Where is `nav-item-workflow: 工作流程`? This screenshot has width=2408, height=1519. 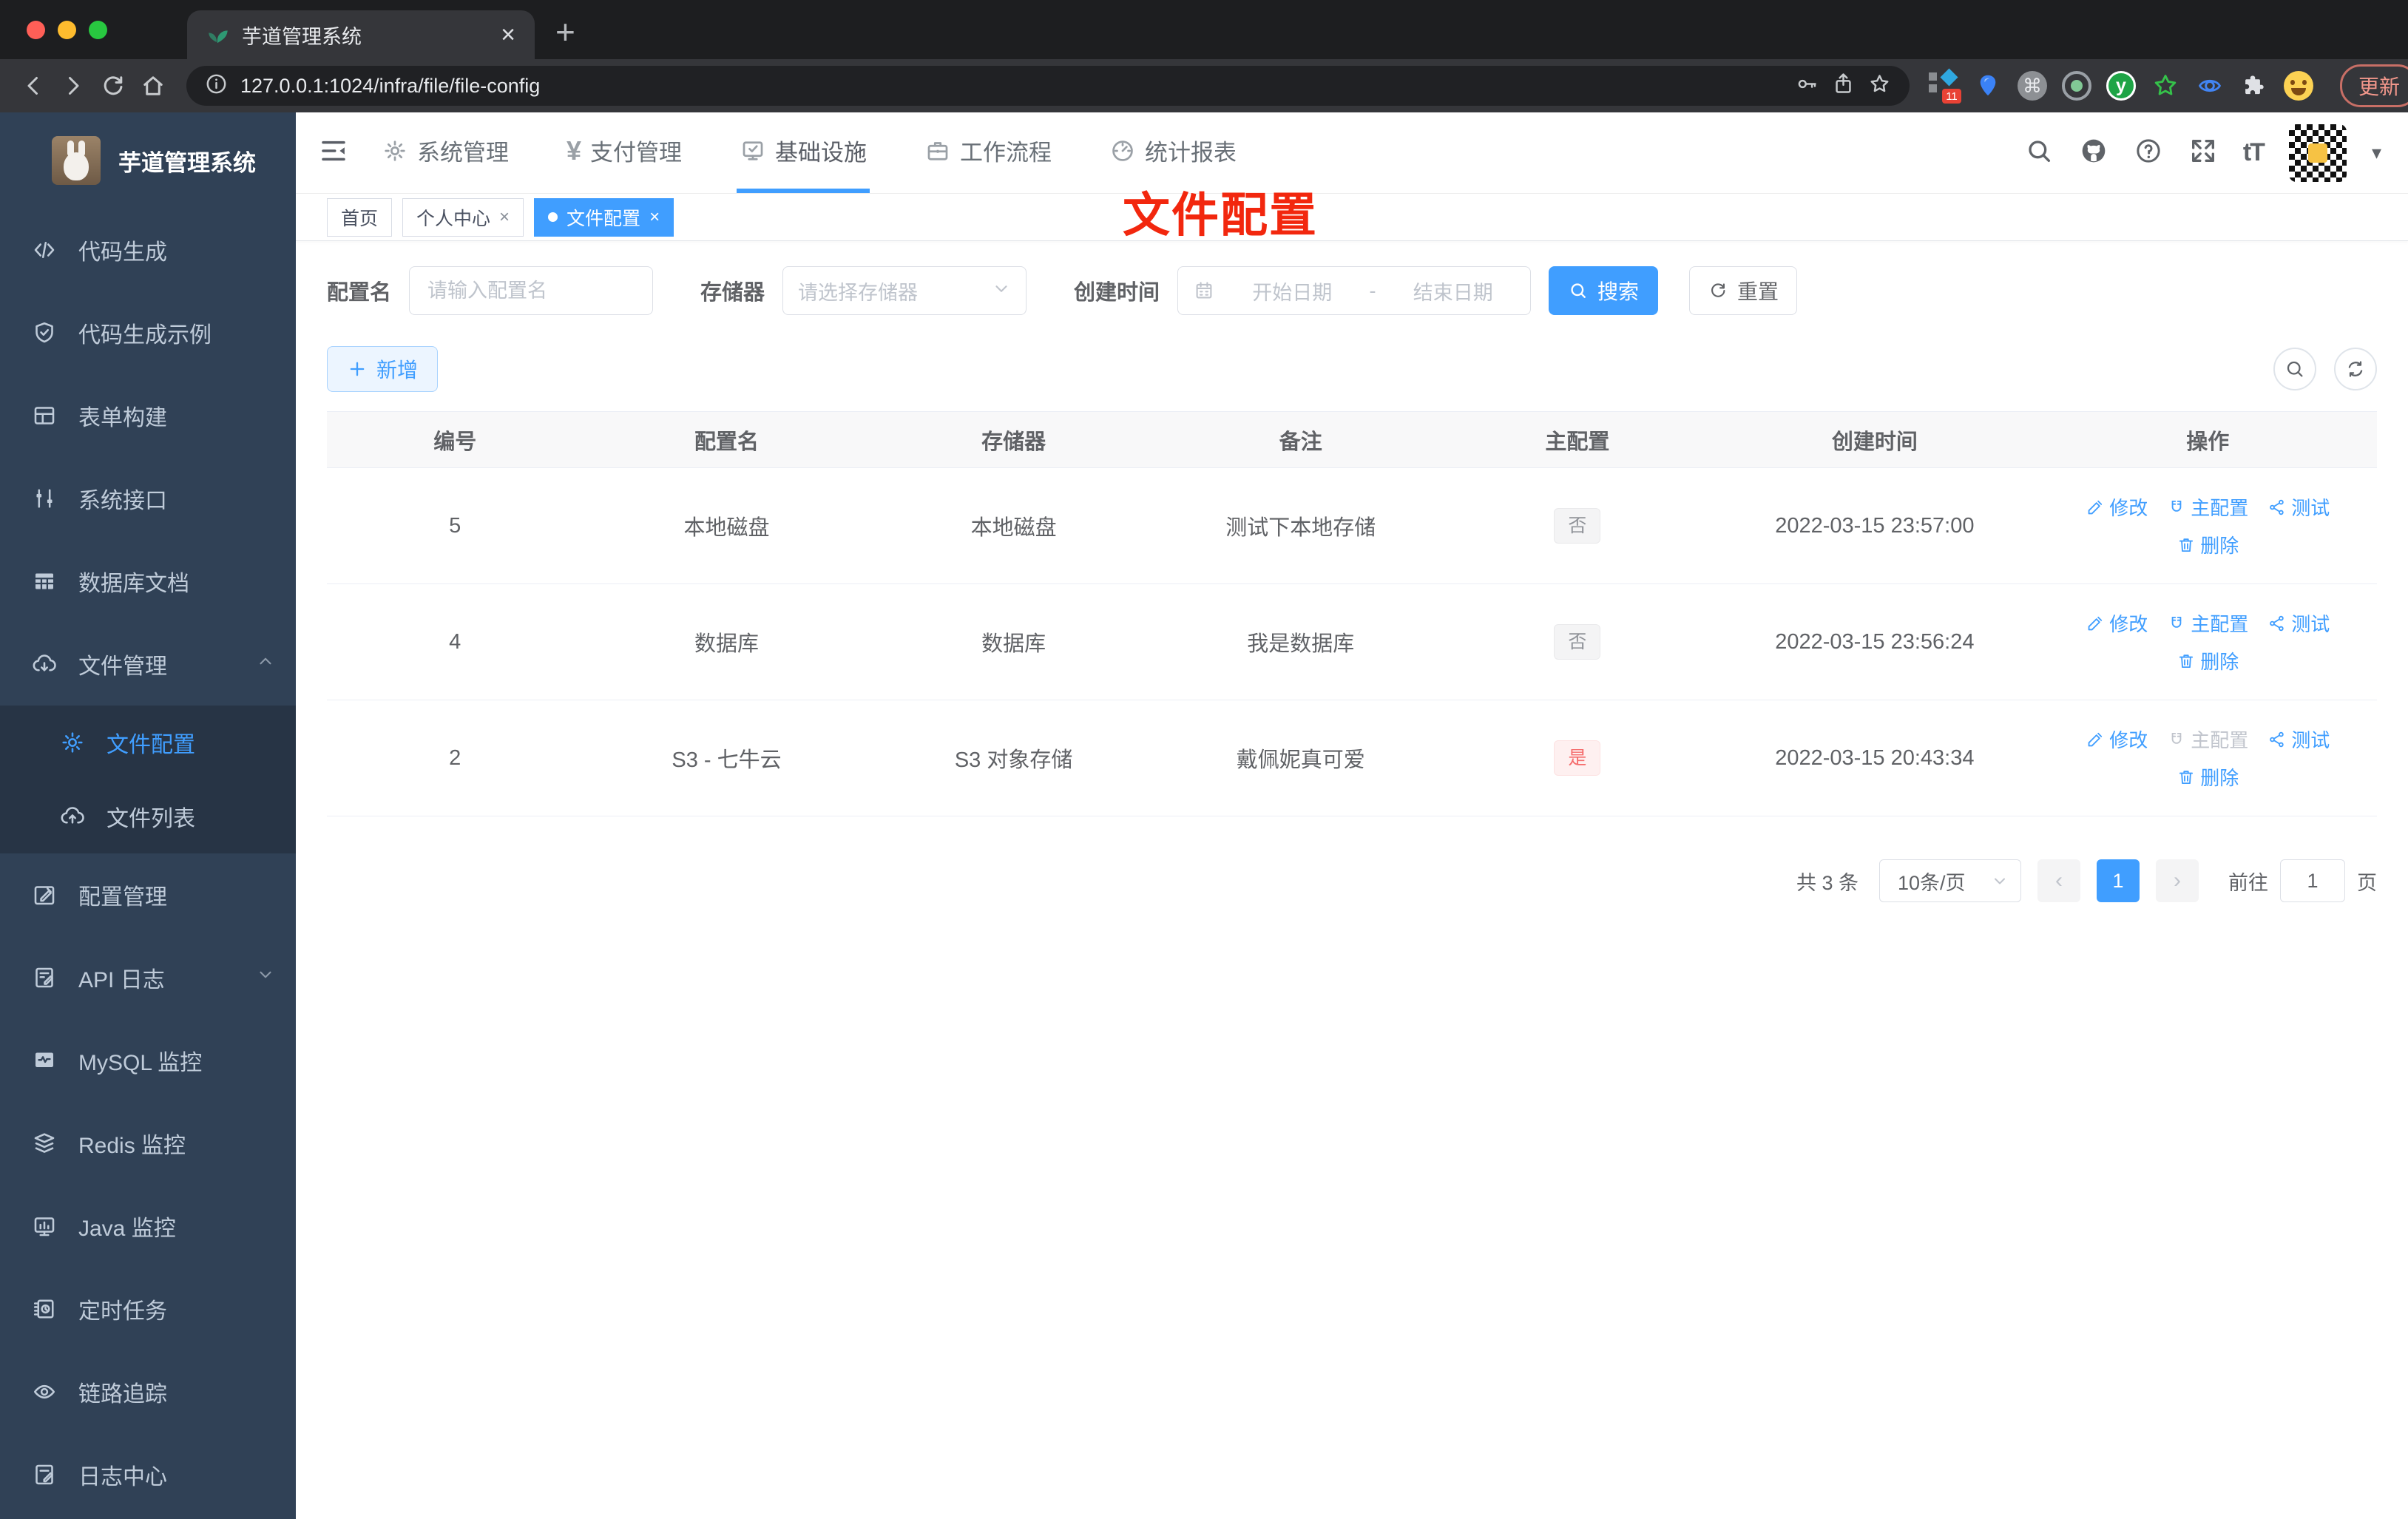 nav-item-workflow: 工作流程 is located at coordinates (988, 152).